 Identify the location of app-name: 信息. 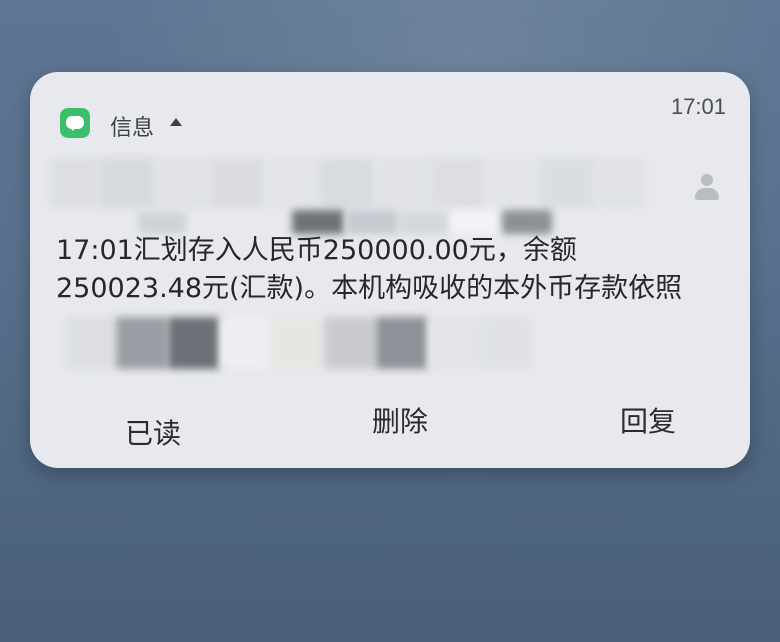
(132, 128).